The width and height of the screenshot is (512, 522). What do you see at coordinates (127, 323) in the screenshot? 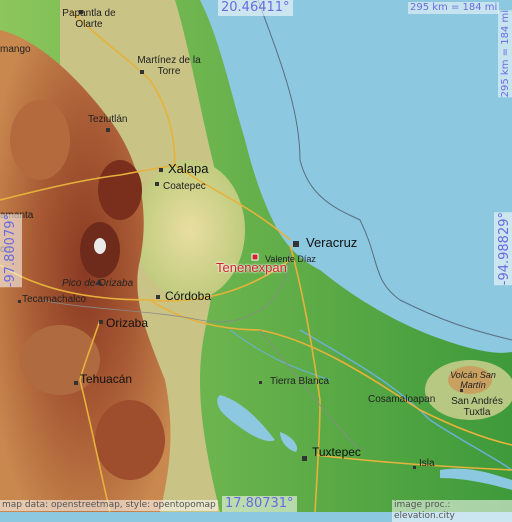
I see `city-label-orizaba: Orizaba` at bounding box center [127, 323].